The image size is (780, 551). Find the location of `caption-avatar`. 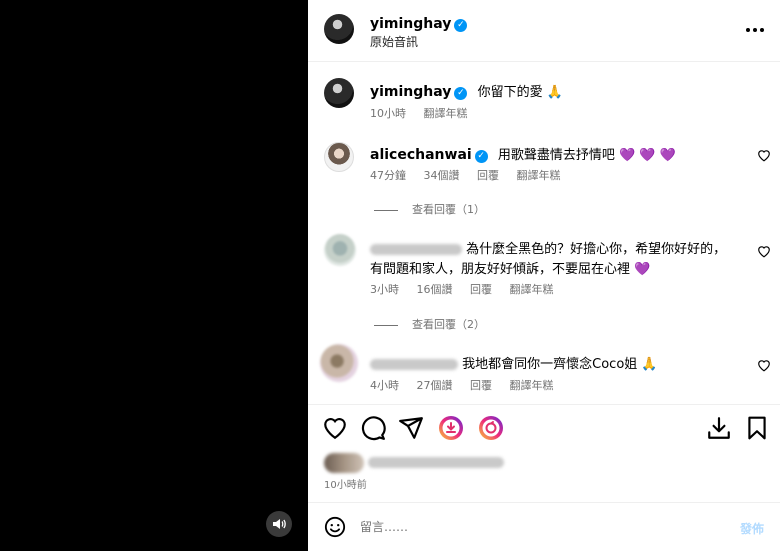

caption-avatar is located at coordinates (339, 93).